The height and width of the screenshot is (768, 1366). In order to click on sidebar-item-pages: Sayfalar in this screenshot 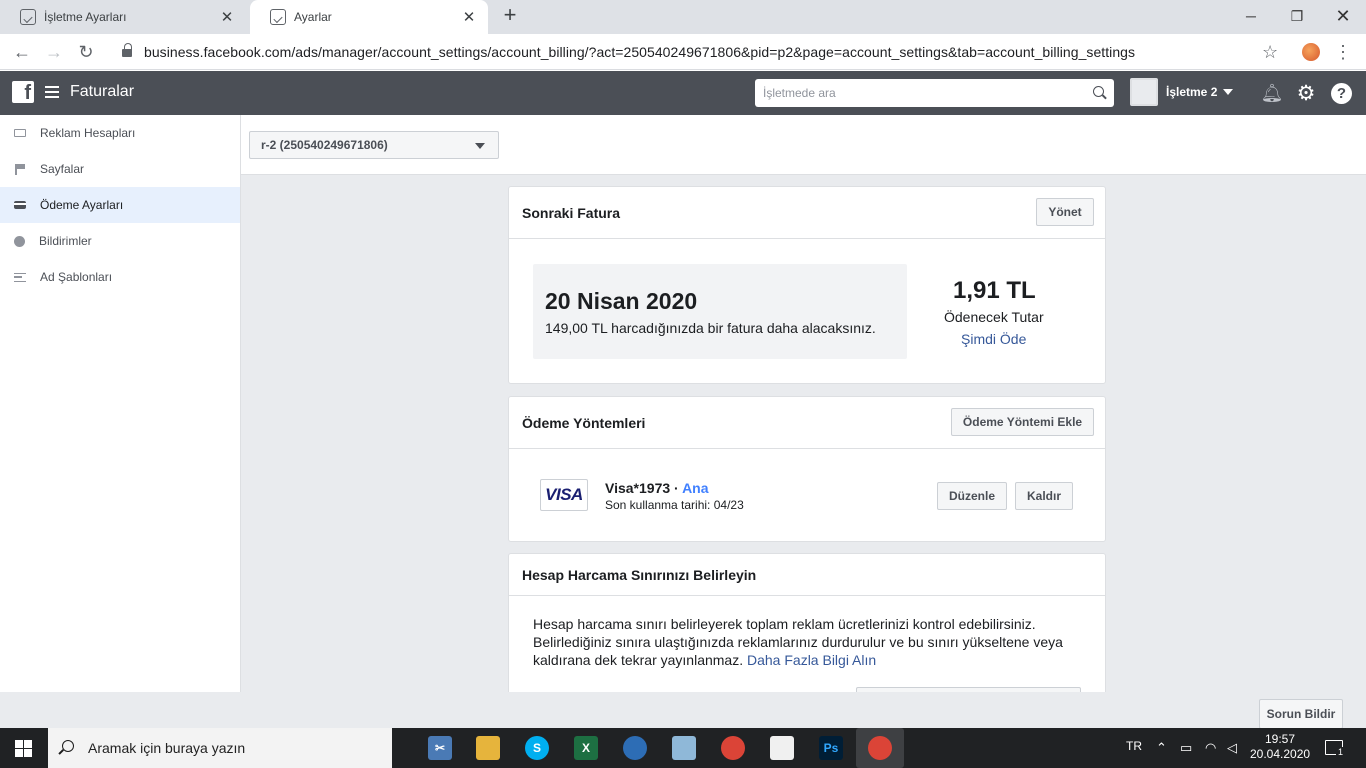, I will do `click(120, 169)`.